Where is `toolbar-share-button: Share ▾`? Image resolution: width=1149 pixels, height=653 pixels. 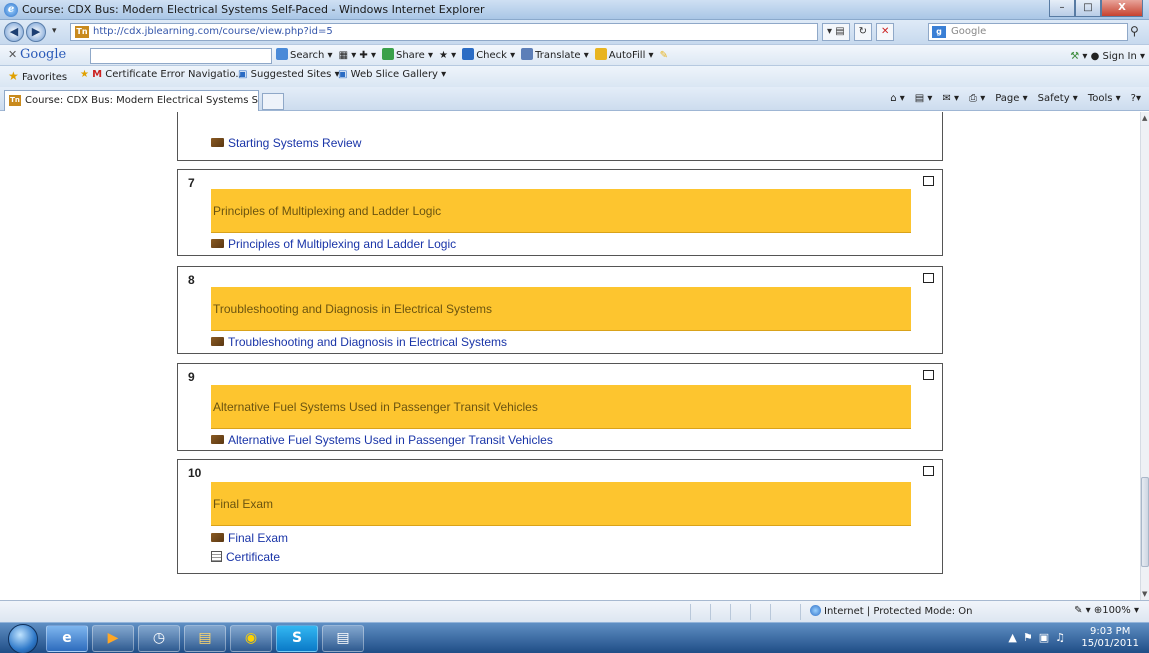
toolbar-share-button: Share ▾ is located at coordinates (407, 56).